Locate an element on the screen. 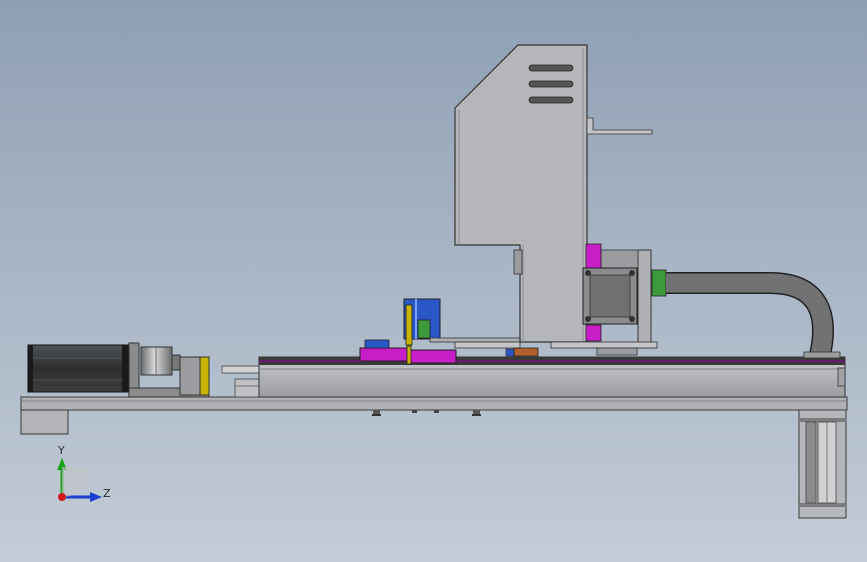 The width and height of the screenshot is (867, 562). cable-hose is located at coordinates (746, 314).